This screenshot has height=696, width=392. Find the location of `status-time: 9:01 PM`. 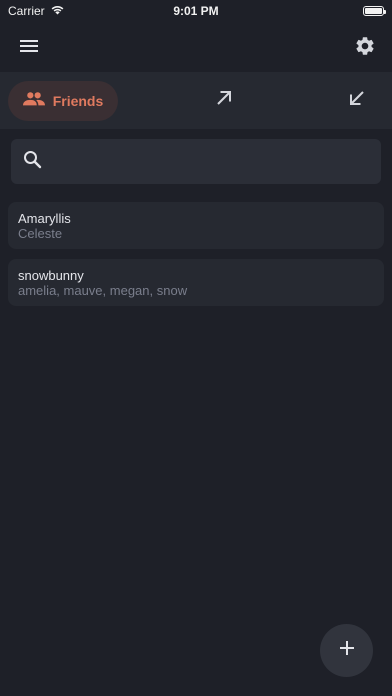

status-time: 9:01 PM is located at coordinates (196, 11).